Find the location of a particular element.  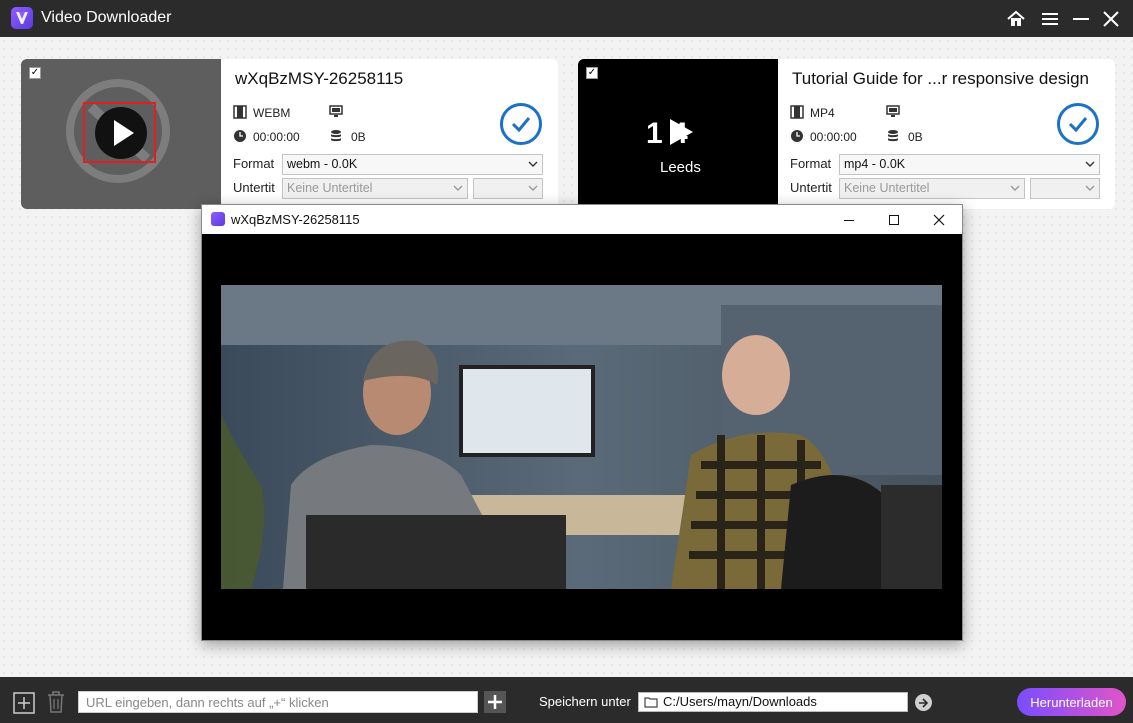

url-input is located at coordinates (278, 702).